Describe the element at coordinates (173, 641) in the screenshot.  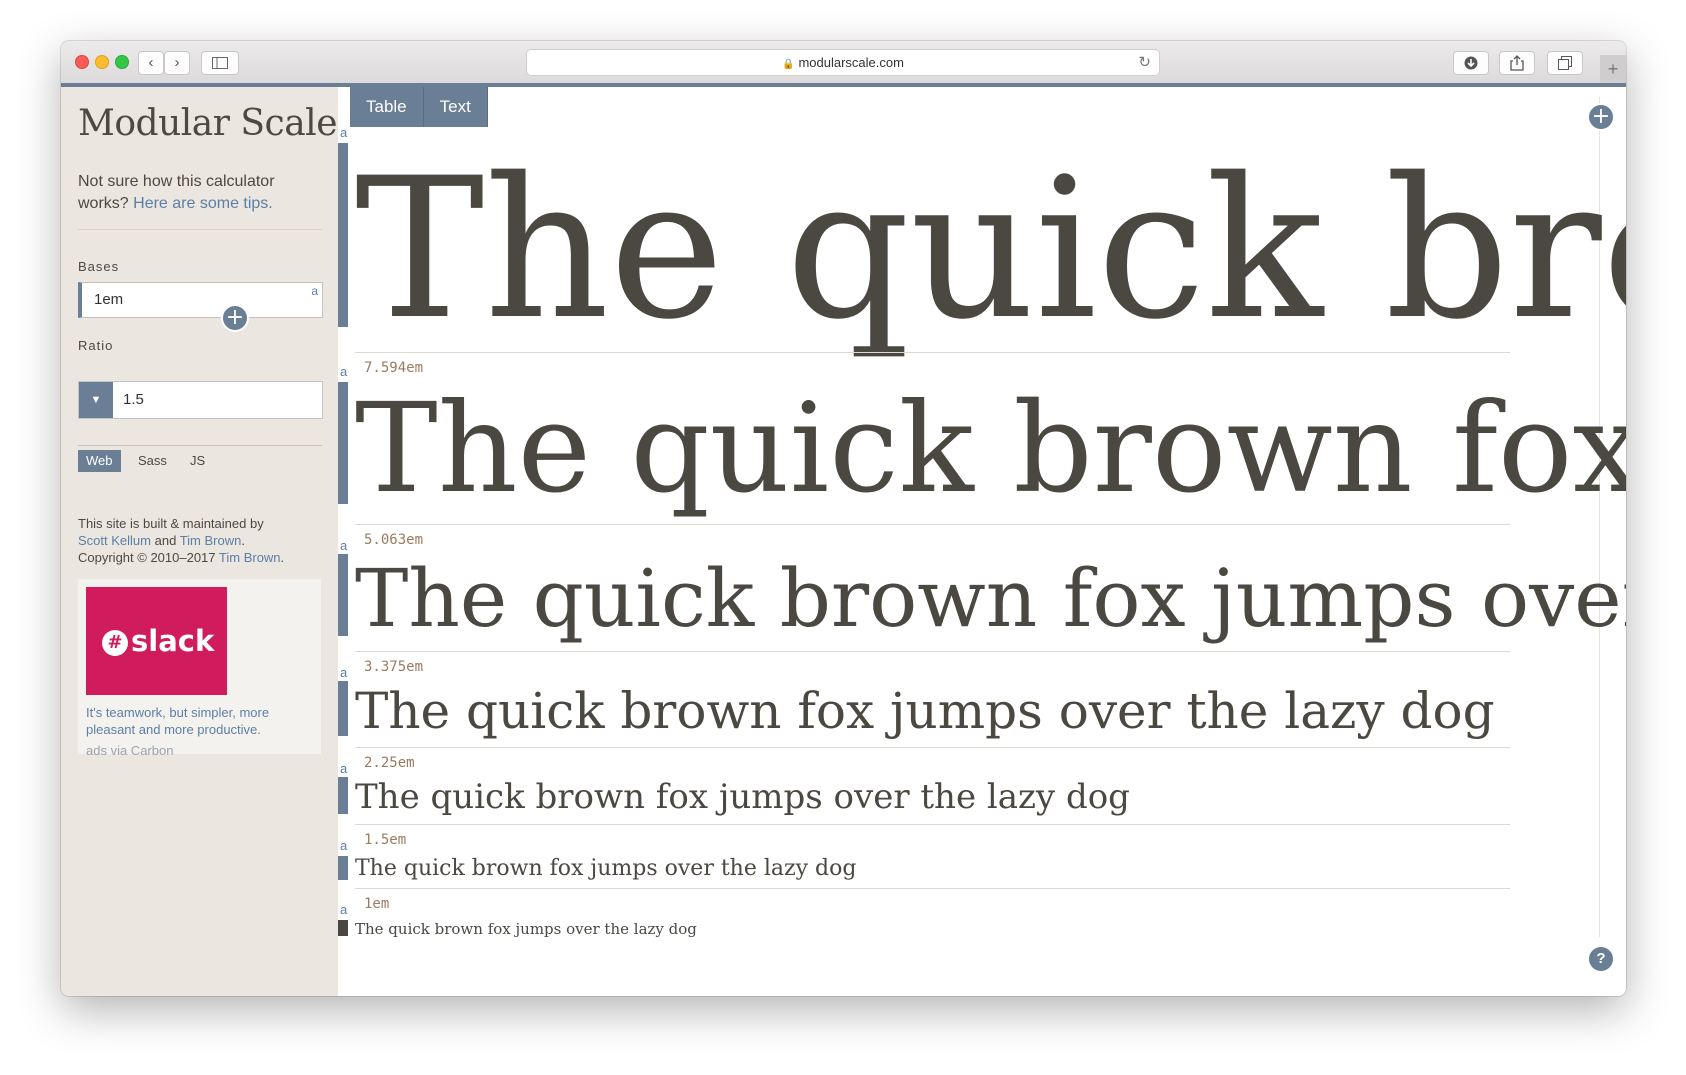
I see `slack-brand: slack` at that location.